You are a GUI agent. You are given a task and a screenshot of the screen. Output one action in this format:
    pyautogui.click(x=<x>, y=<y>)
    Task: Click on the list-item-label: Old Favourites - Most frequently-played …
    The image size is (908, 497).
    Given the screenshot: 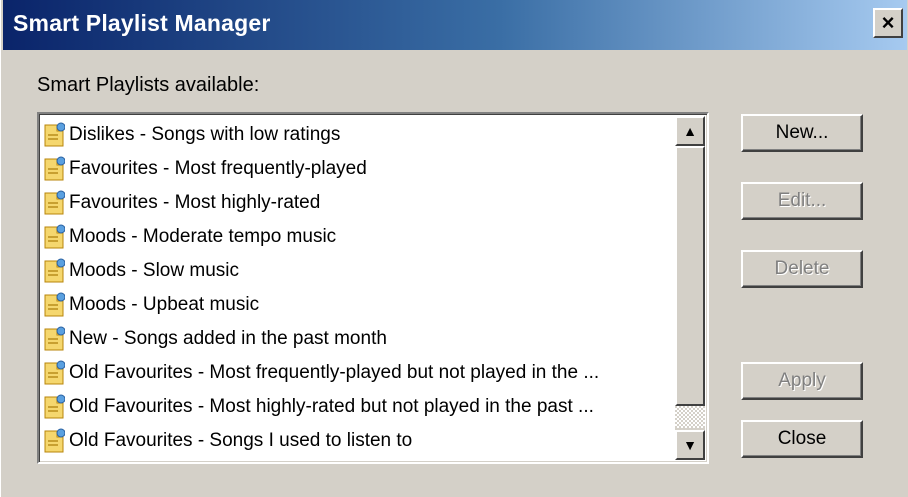 What is the action you would take?
    pyautogui.click(x=334, y=372)
    